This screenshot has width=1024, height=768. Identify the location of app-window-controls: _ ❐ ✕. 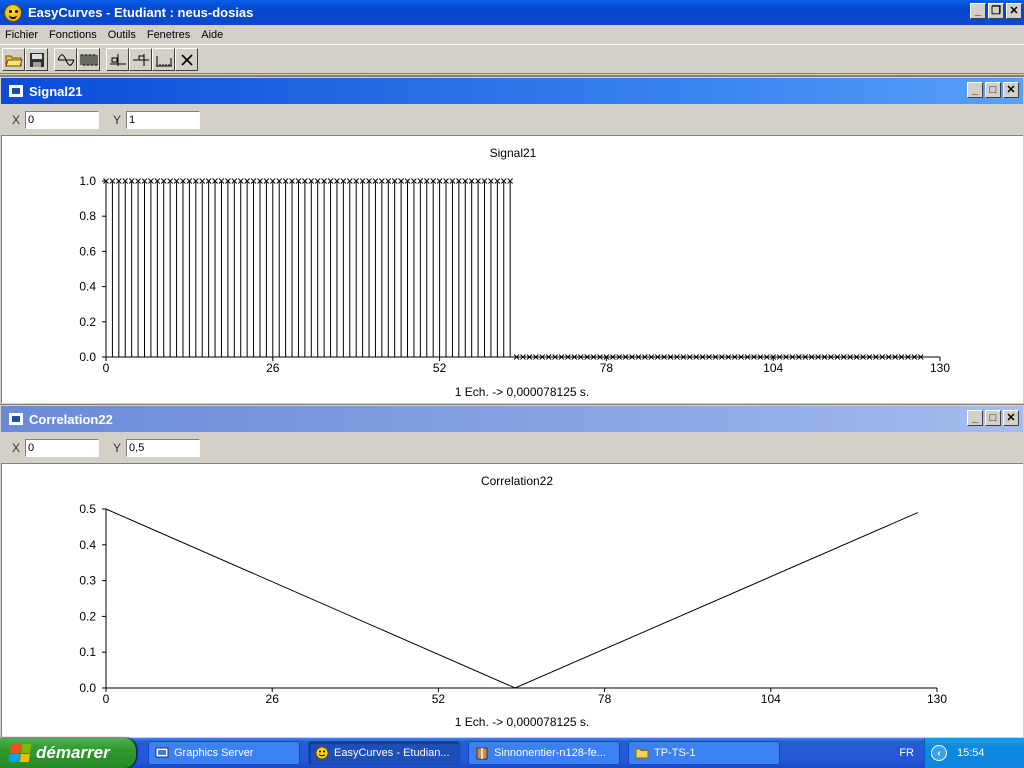
(996, 11).